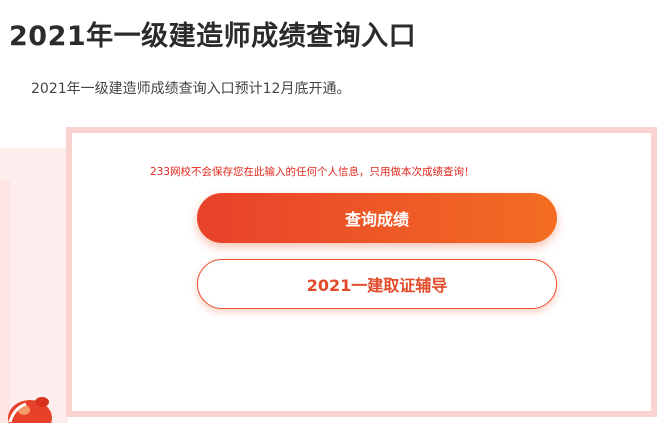 This screenshot has height=423, width=663. I want to click on background-panel, so click(34, 285).